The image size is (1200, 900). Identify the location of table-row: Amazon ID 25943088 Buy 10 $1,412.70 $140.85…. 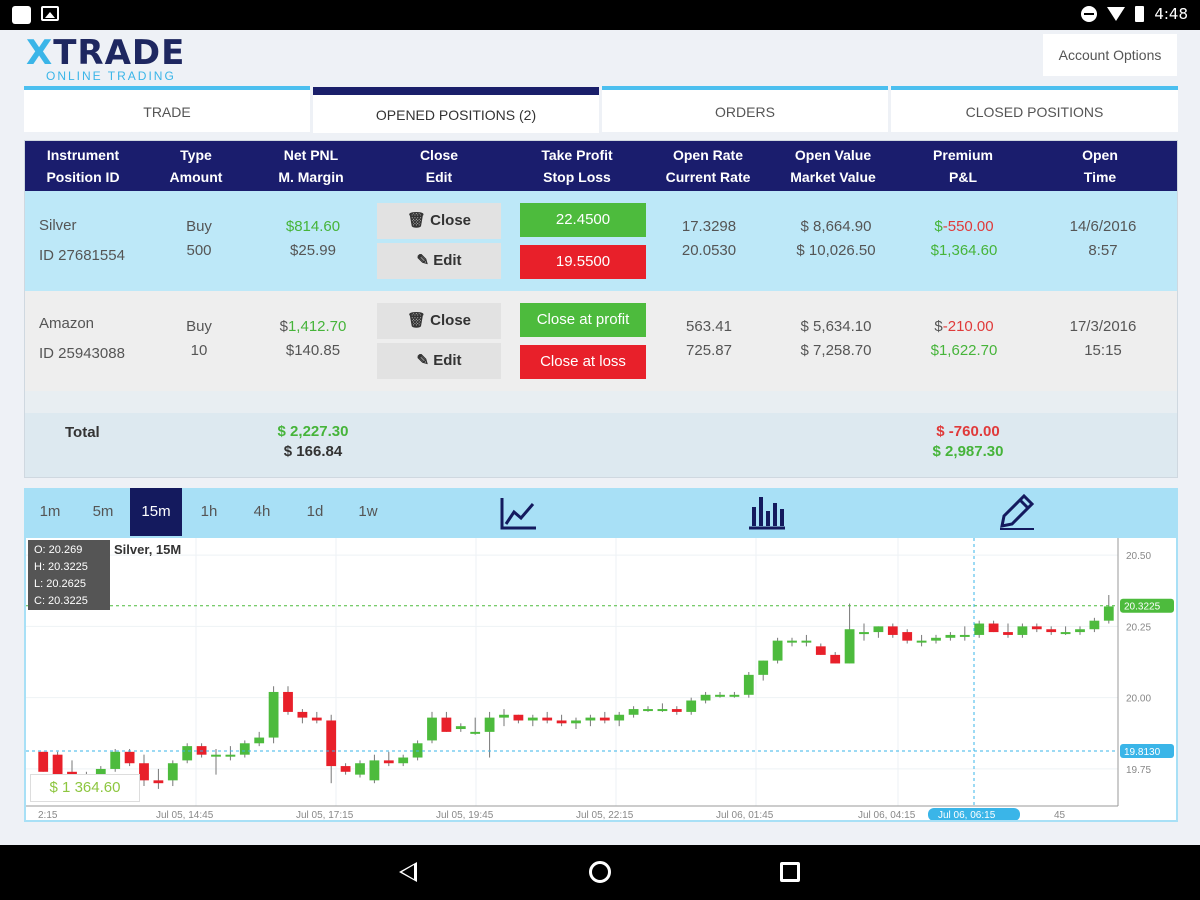
(601, 341).